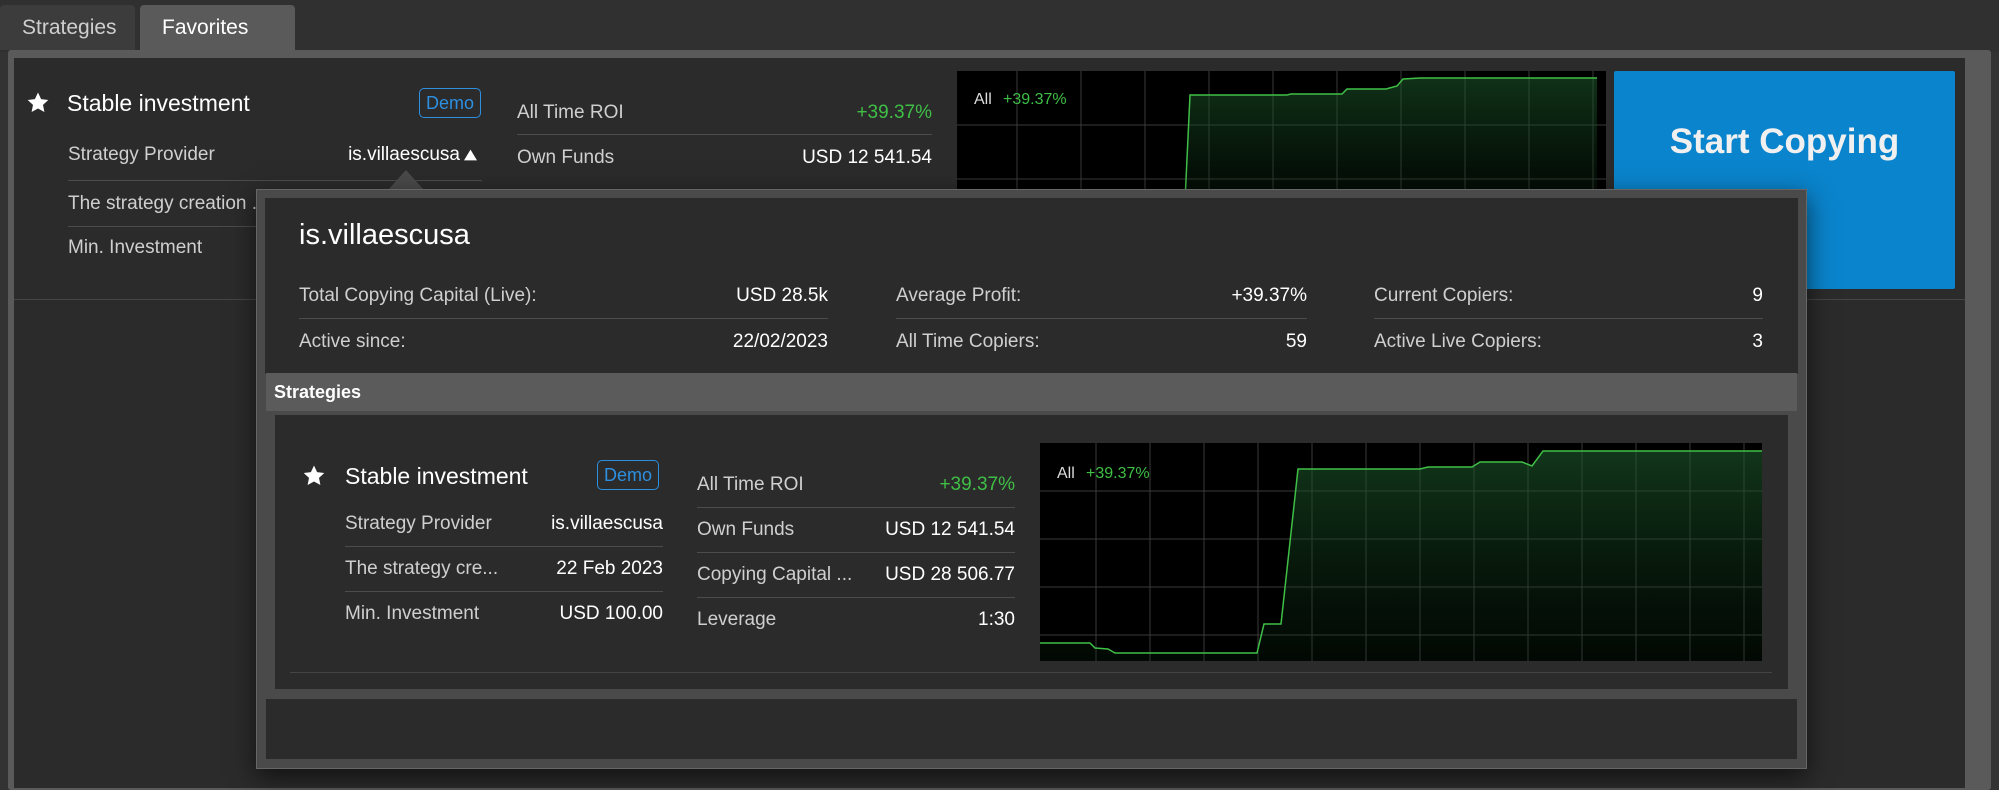  What do you see at coordinates (746, 529) in the screenshot?
I see `popup-row-label: Own Funds` at bounding box center [746, 529].